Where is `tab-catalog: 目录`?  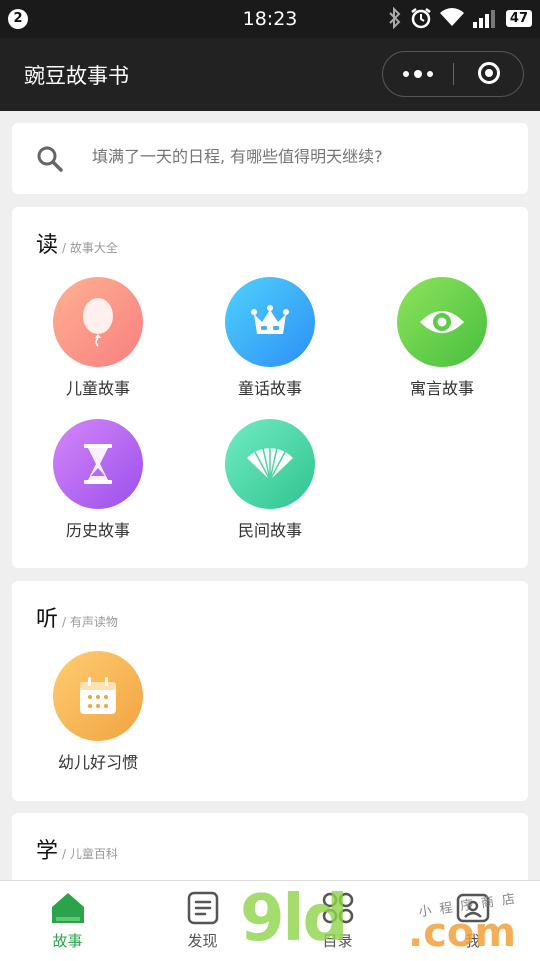
tab-catalog: 目录 is located at coordinates (337, 921).